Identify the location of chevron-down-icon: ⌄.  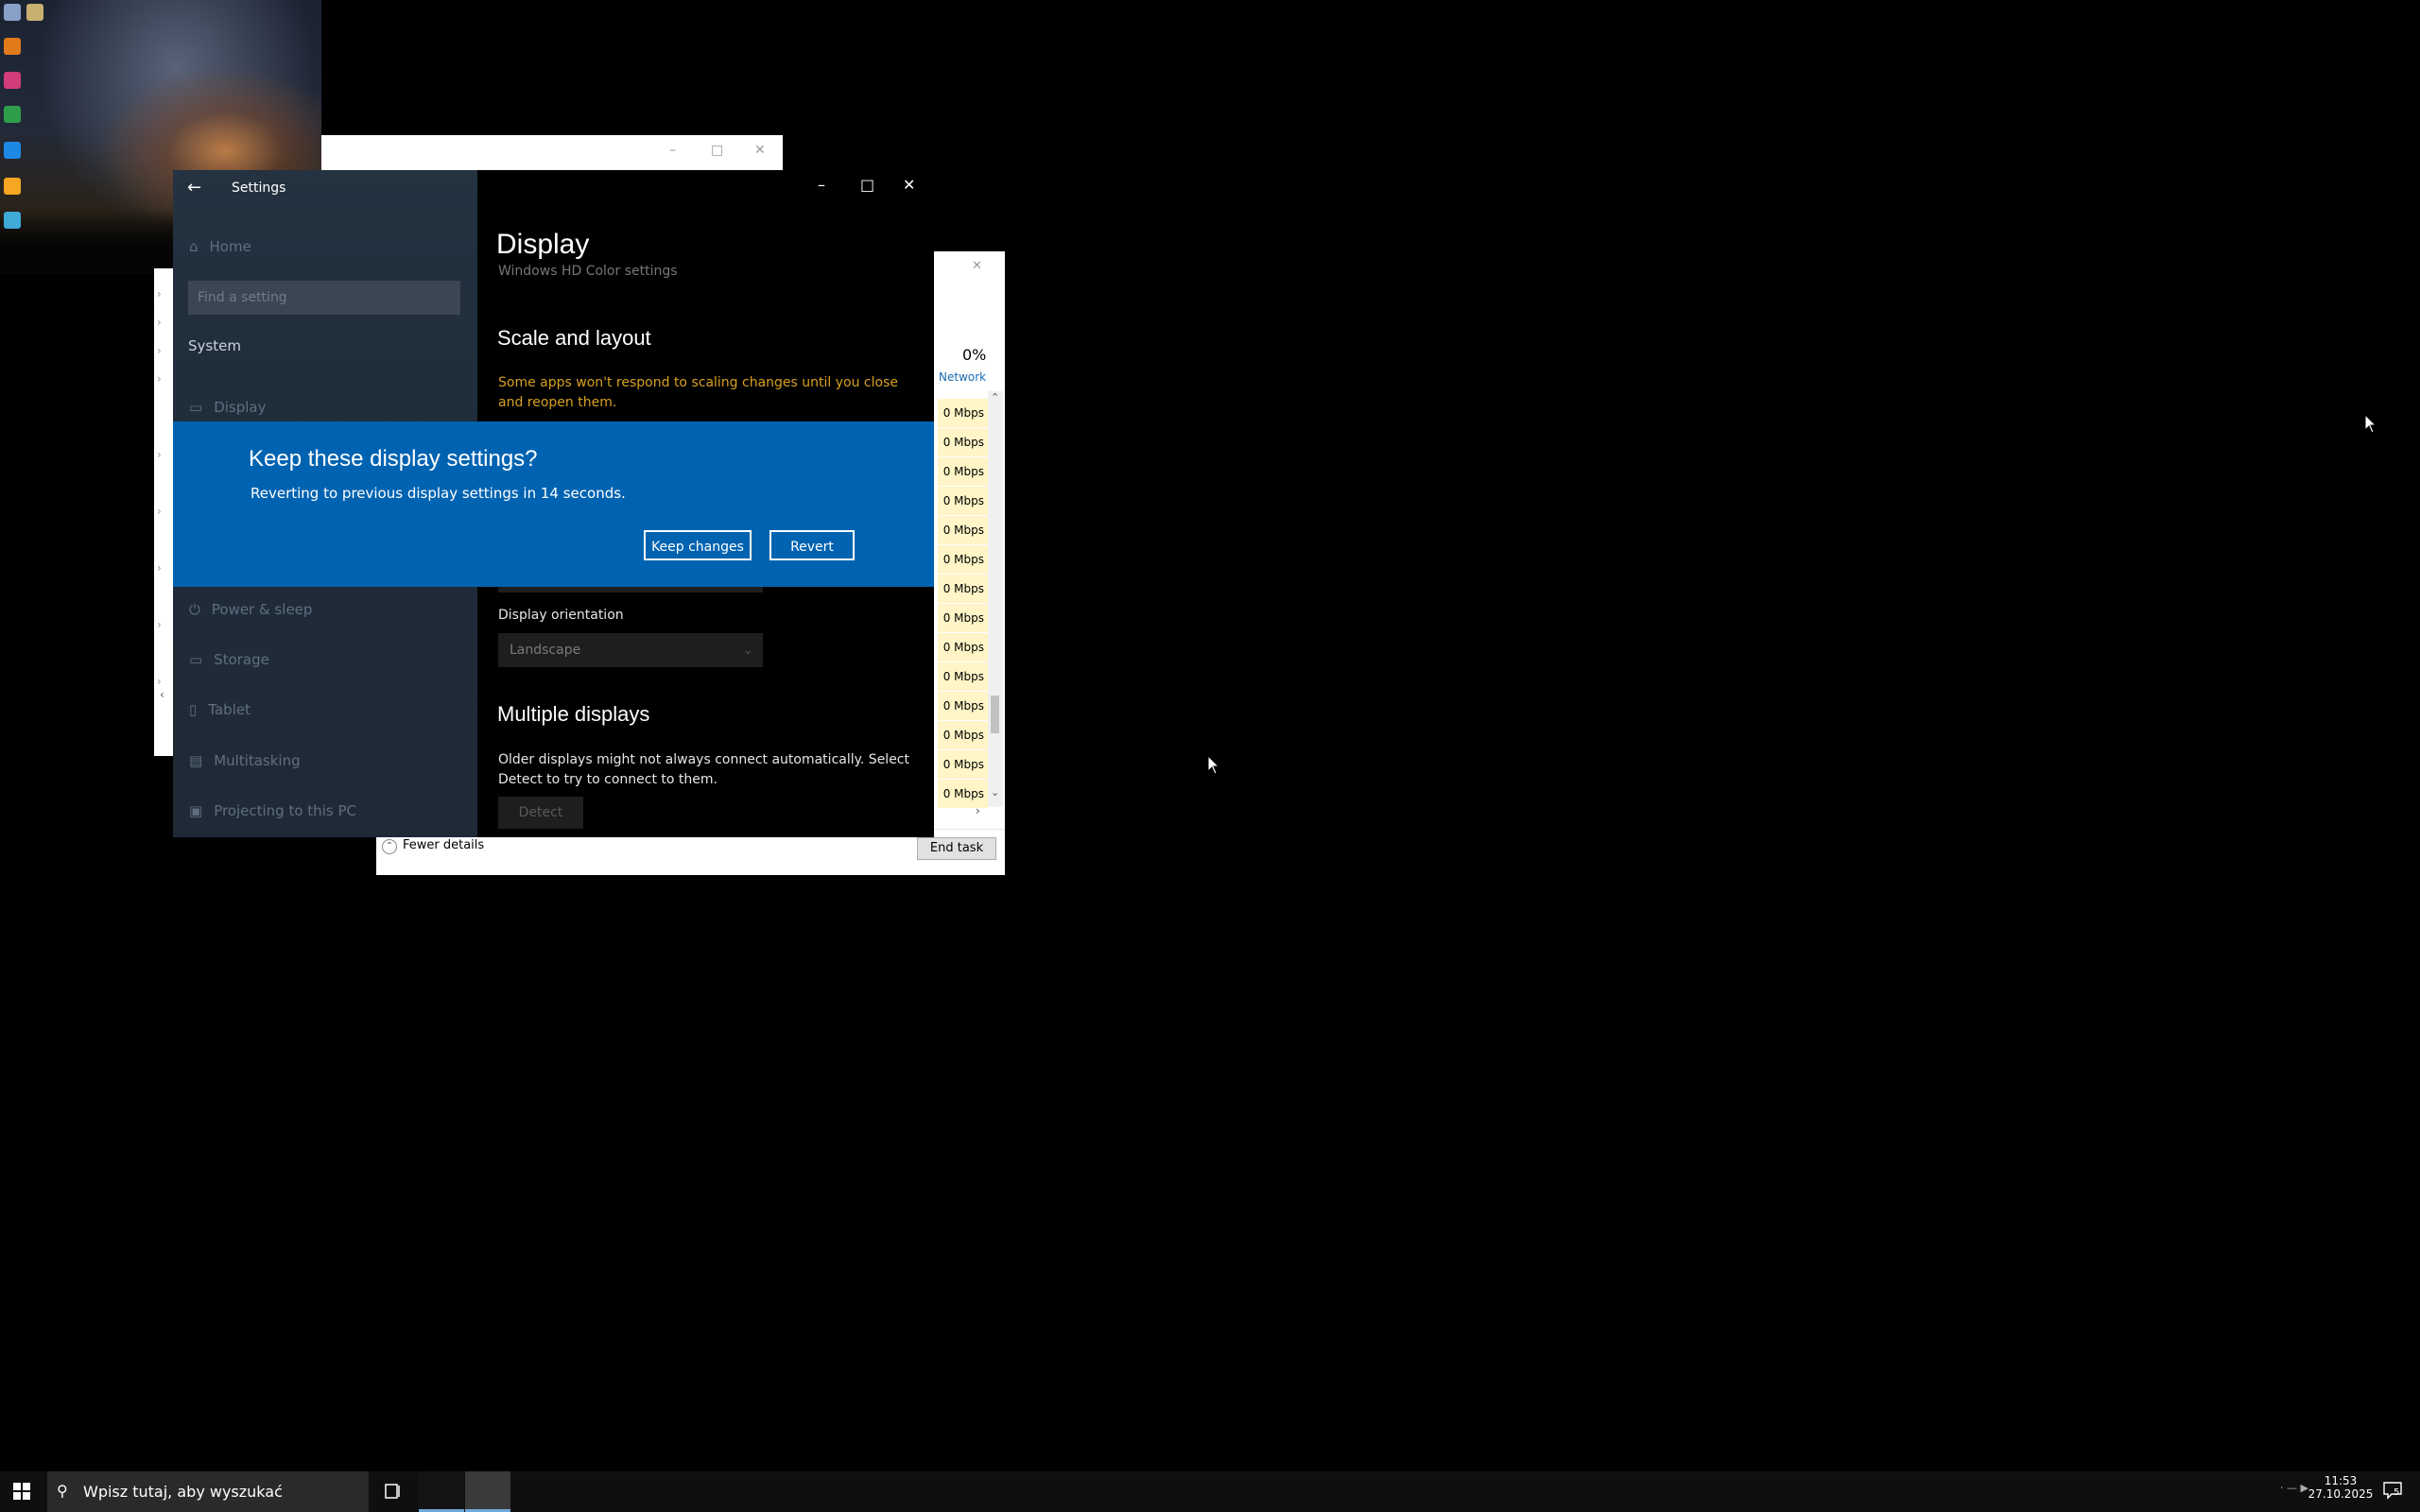
(747, 650).